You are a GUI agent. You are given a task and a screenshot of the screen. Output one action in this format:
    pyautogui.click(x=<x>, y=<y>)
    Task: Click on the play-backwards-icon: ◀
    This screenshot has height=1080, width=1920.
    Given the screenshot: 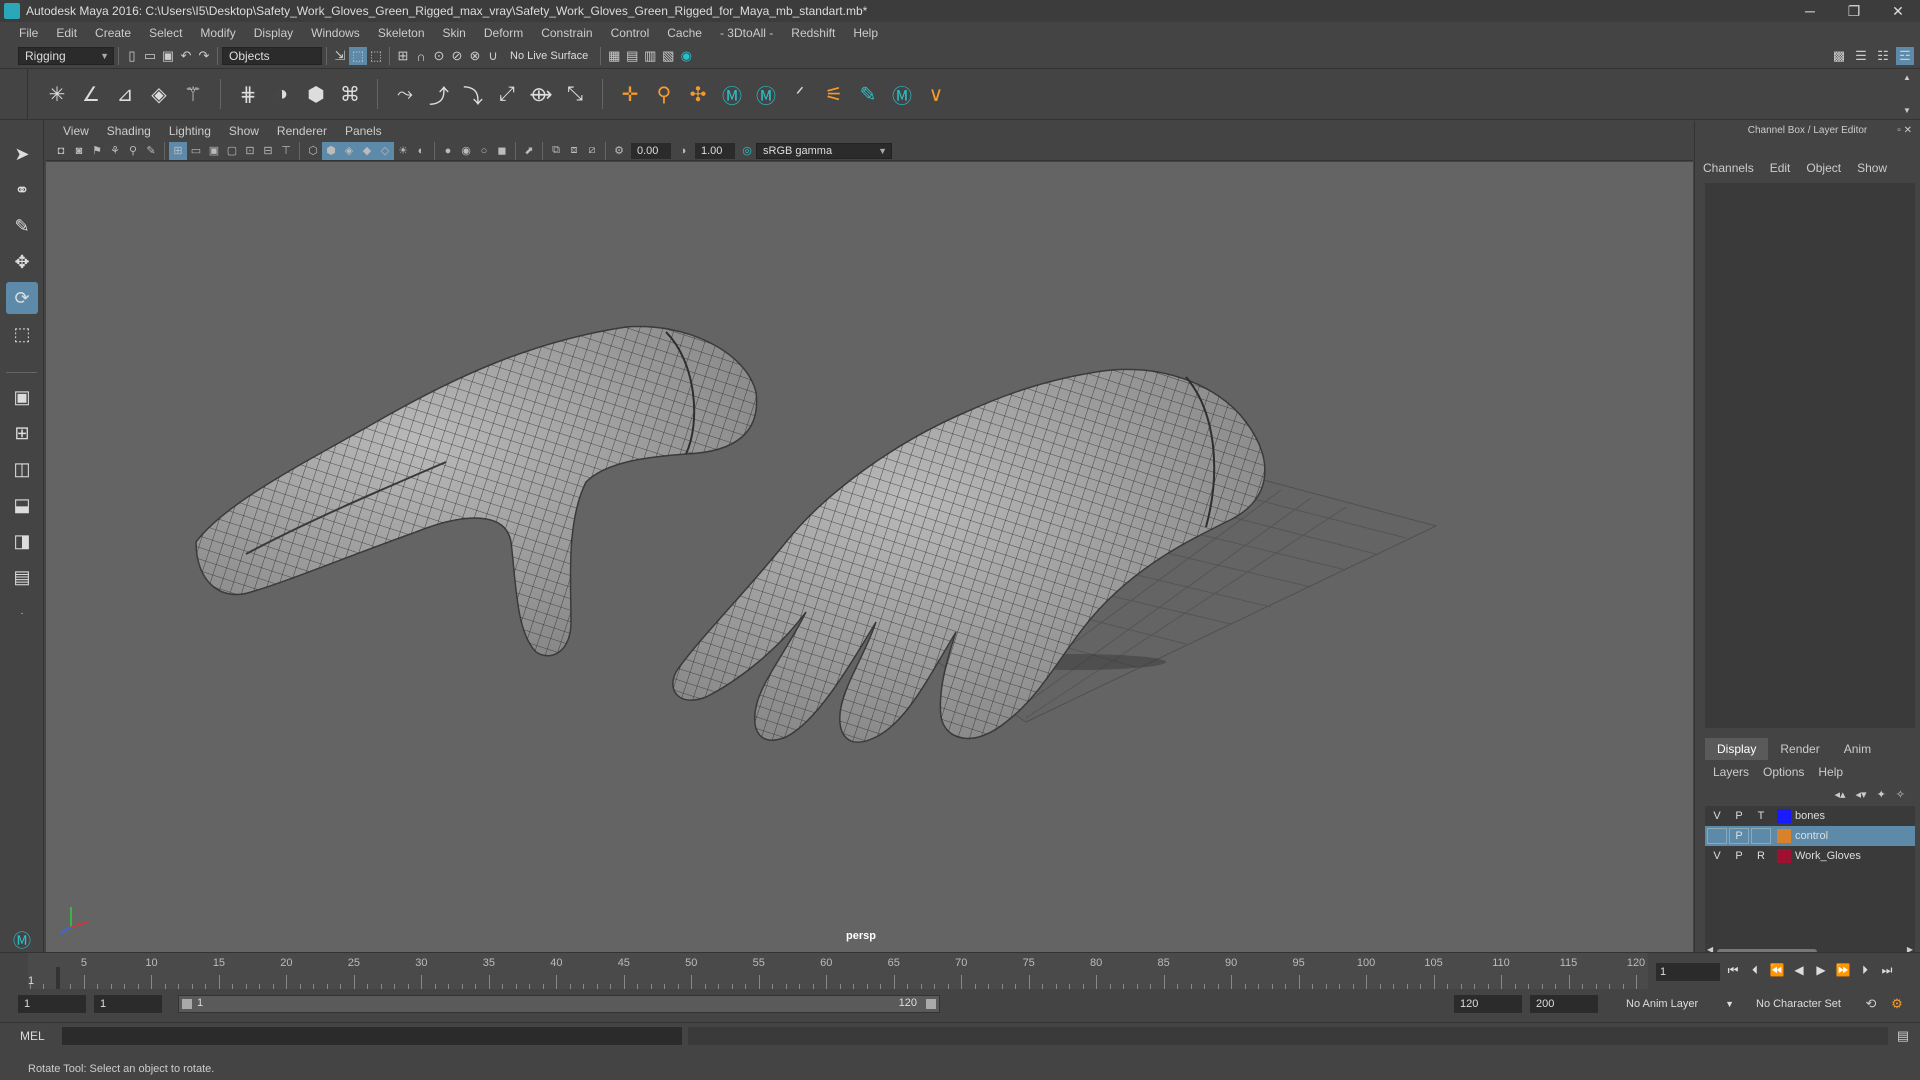 What is the action you would take?
    pyautogui.click(x=1799, y=970)
    